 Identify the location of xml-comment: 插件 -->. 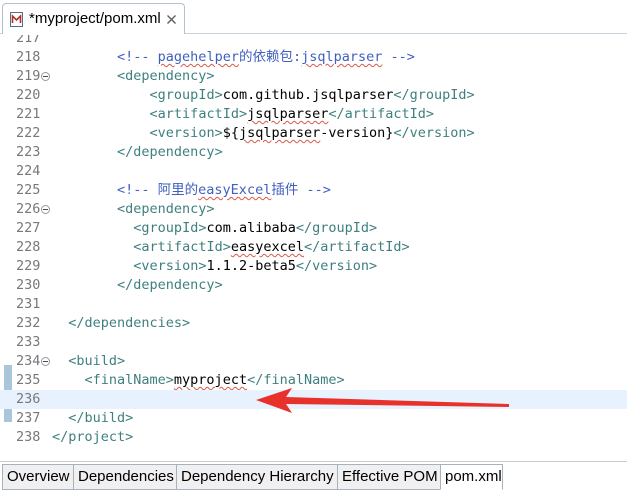
(301, 190).